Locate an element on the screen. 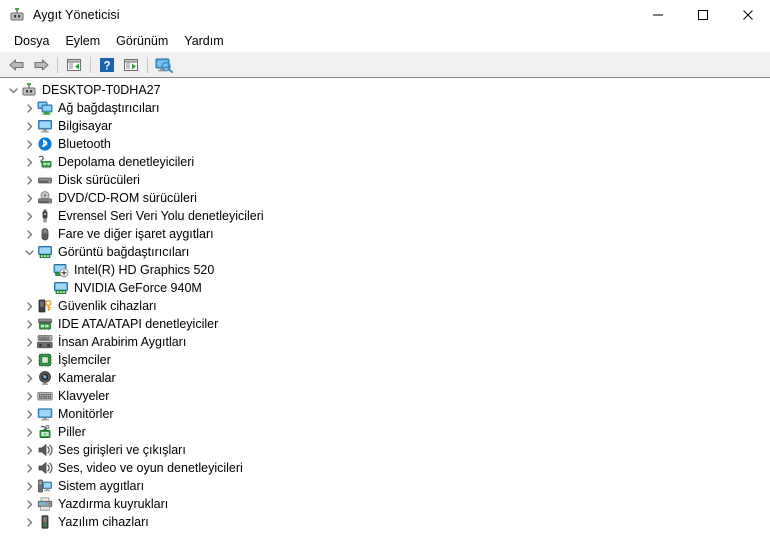 The width and height of the screenshot is (770, 538). tree-node-disk-drives: Disk sürücüleri is located at coordinates (385, 180).